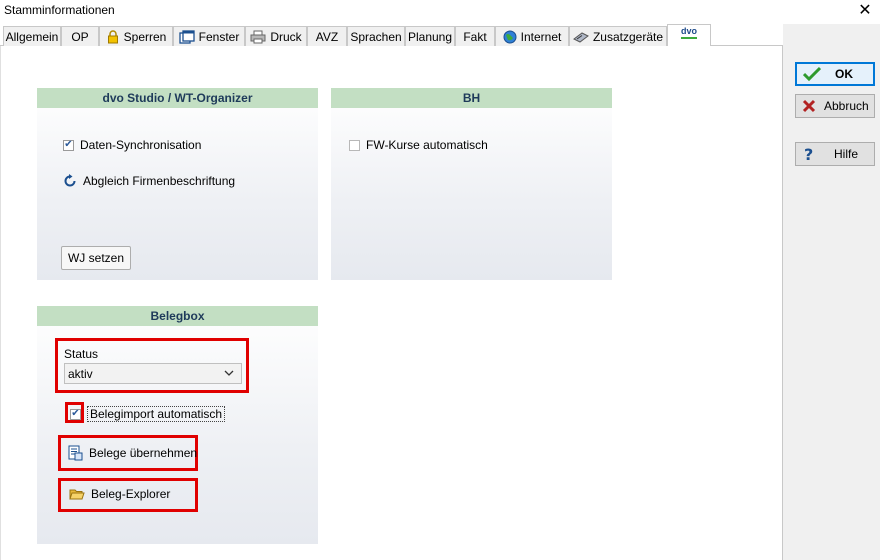 The width and height of the screenshot is (880, 560). Describe the element at coordinates (177, 316) in the screenshot. I see `panel-belegbox-header: Belegbox` at that location.